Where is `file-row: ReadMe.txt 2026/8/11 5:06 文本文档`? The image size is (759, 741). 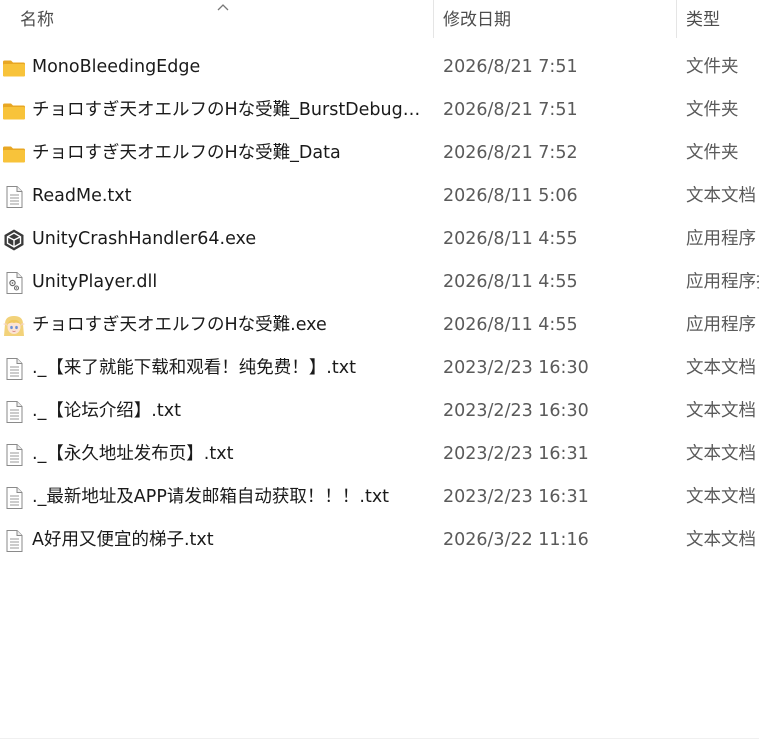
file-row: ReadMe.txt 2026/8/11 5:06 文本文档 is located at coordinates (379, 196).